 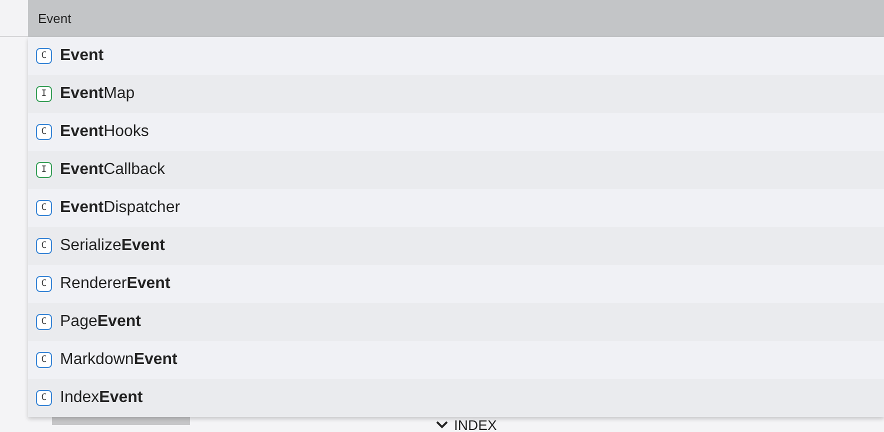 What do you see at coordinates (456, 18) in the screenshot?
I see `search-field: Event` at bounding box center [456, 18].